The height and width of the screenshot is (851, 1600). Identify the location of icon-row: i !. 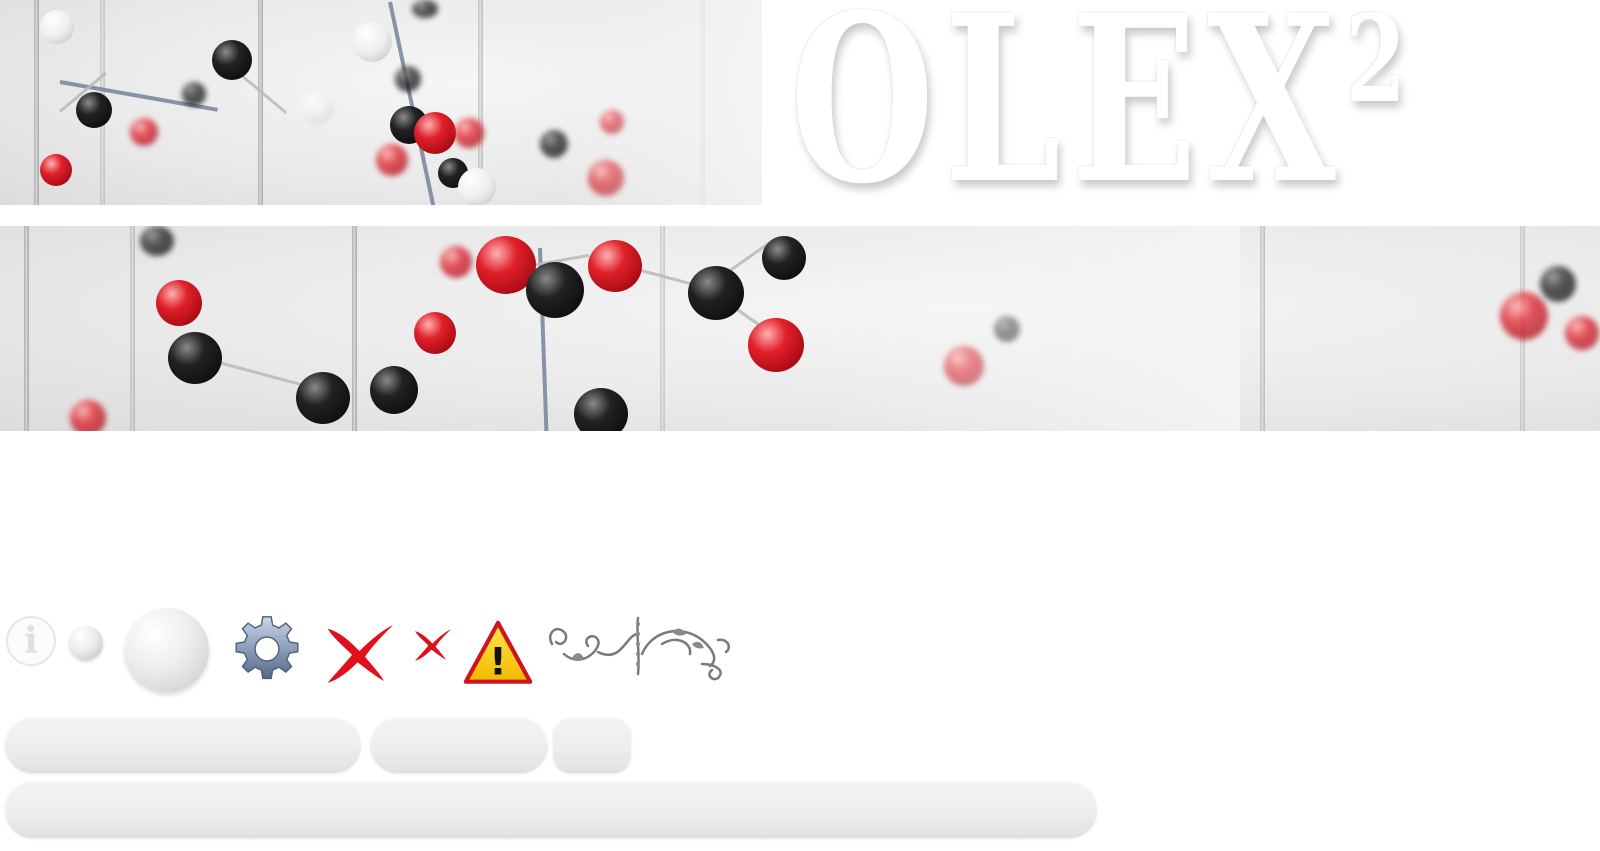
(380, 650).